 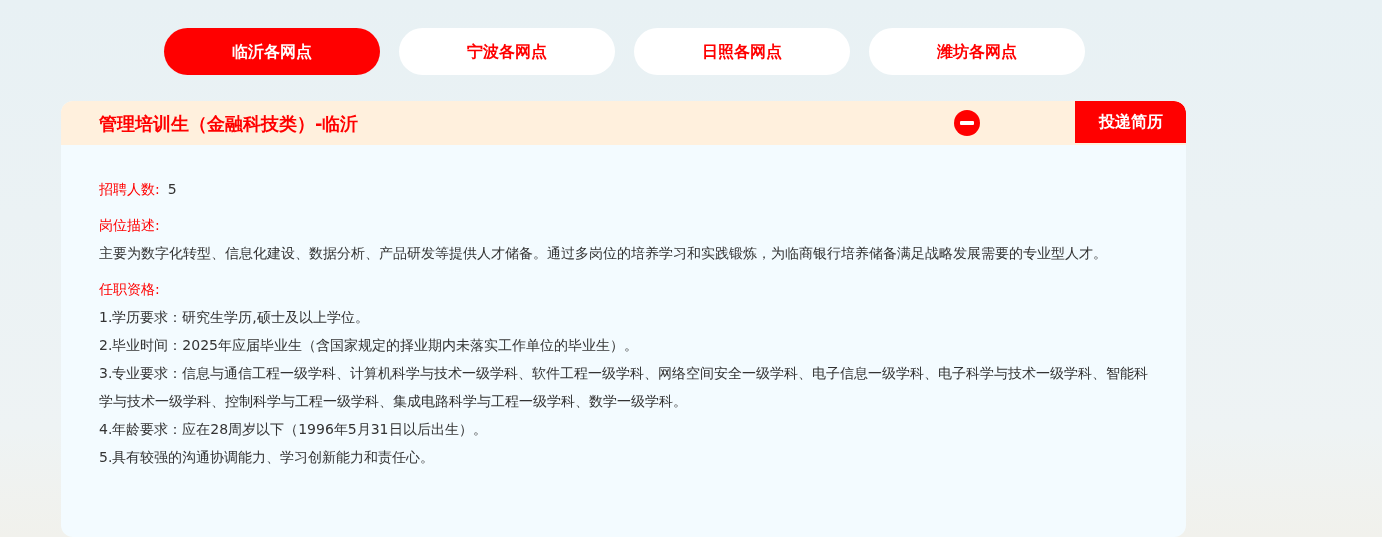 I want to click on field-label: 招聘人数:, so click(x=129, y=189).